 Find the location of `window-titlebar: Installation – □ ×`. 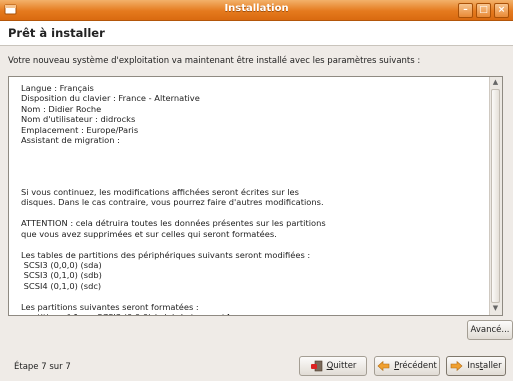

window-titlebar: Installation – □ × is located at coordinates (256, 10).